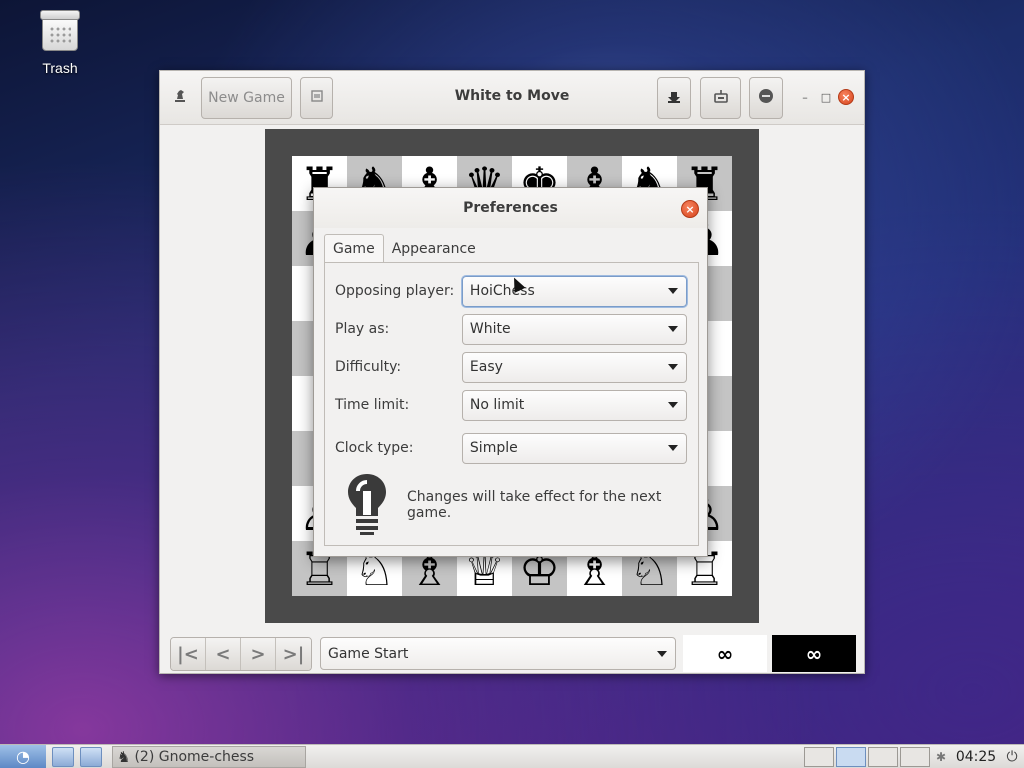  I want to click on difficulty-row: Difficulty: Easy, so click(511, 367).